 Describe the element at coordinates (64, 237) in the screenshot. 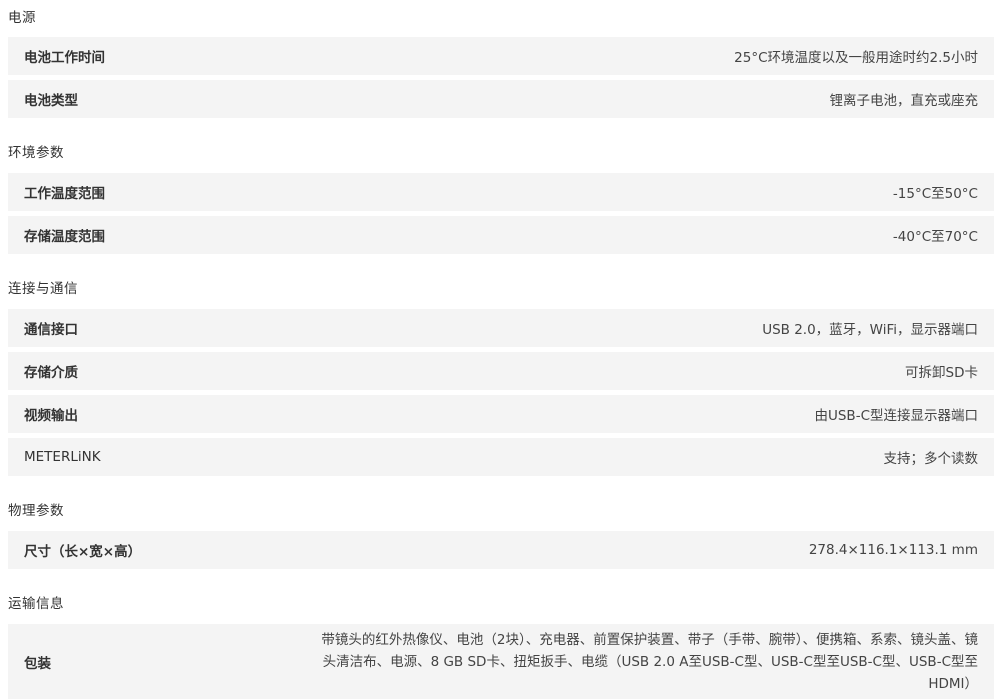

I see `spec-label: 存储温度范围` at that location.